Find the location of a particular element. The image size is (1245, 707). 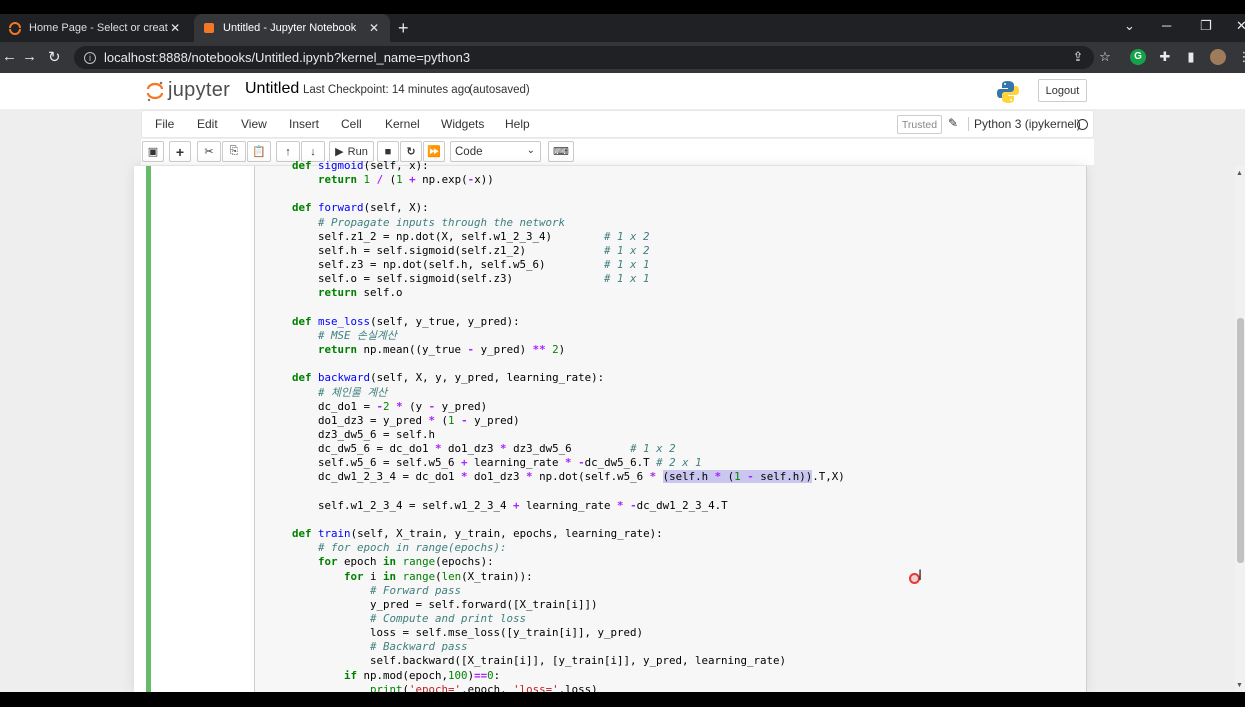

code-line: # Backward pass is located at coordinates (555, 647).